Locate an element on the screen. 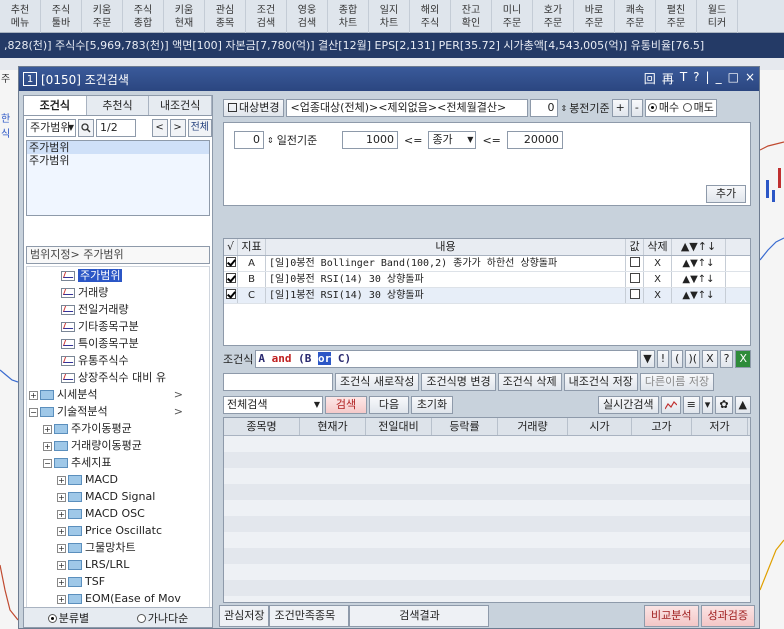  toolbar-button: 월드 티커 is located at coordinates (717, 16).